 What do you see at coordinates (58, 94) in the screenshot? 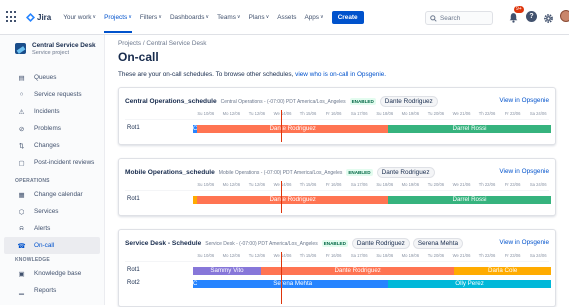
I see `sidebar-item-label: Service requests` at bounding box center [58, 94].